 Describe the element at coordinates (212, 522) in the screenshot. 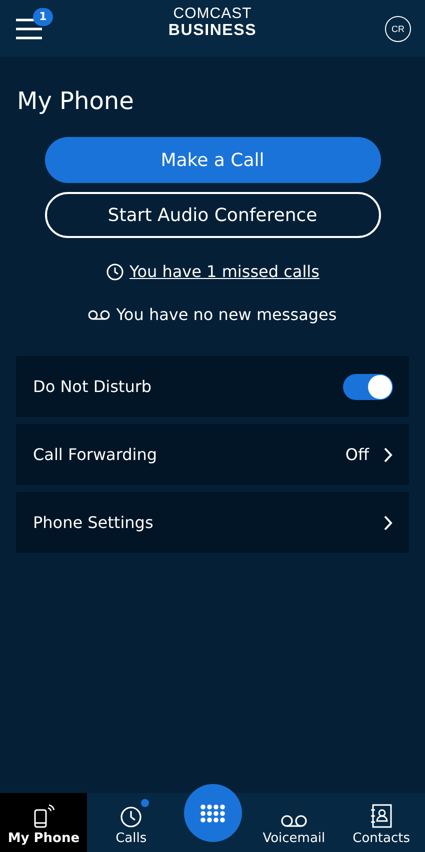

I see `settings-row: Phone Settings` at that location.